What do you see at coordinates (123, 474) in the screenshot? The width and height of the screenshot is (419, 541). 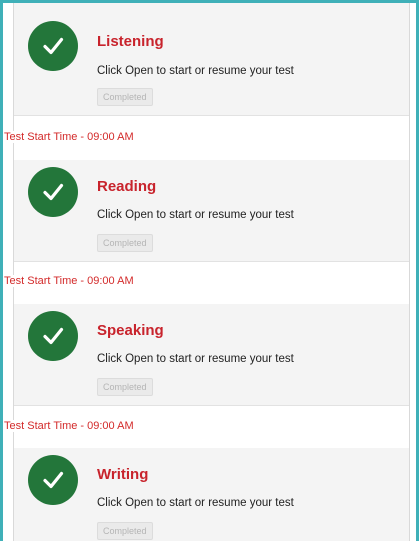 I see `test-title: Writing` at bounding box center [123, 474].